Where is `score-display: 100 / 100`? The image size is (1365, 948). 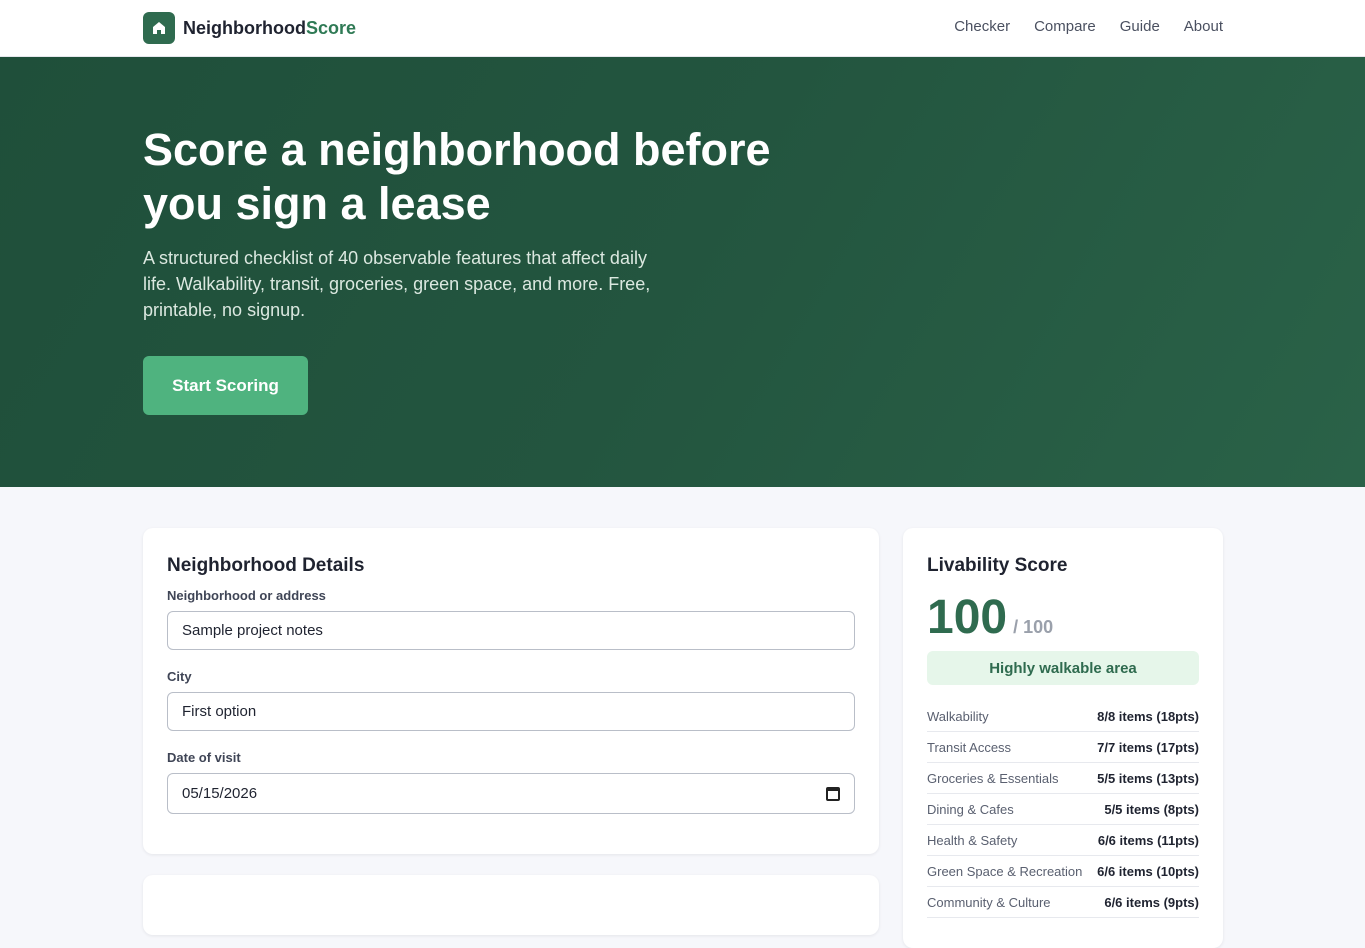
score-display: 100 / 100 is located at coordinates (990, 617).